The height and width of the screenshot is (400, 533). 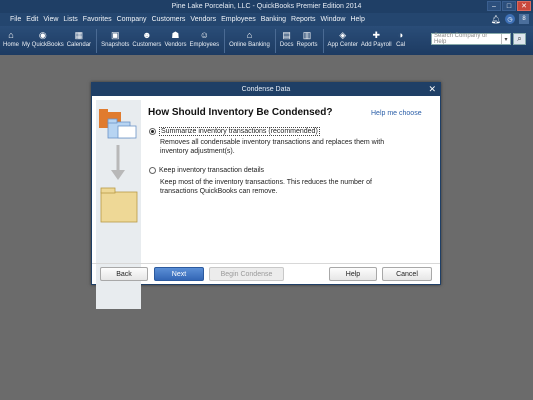 I want to click on docs-icon: ▤, so click(x=286, y=34).